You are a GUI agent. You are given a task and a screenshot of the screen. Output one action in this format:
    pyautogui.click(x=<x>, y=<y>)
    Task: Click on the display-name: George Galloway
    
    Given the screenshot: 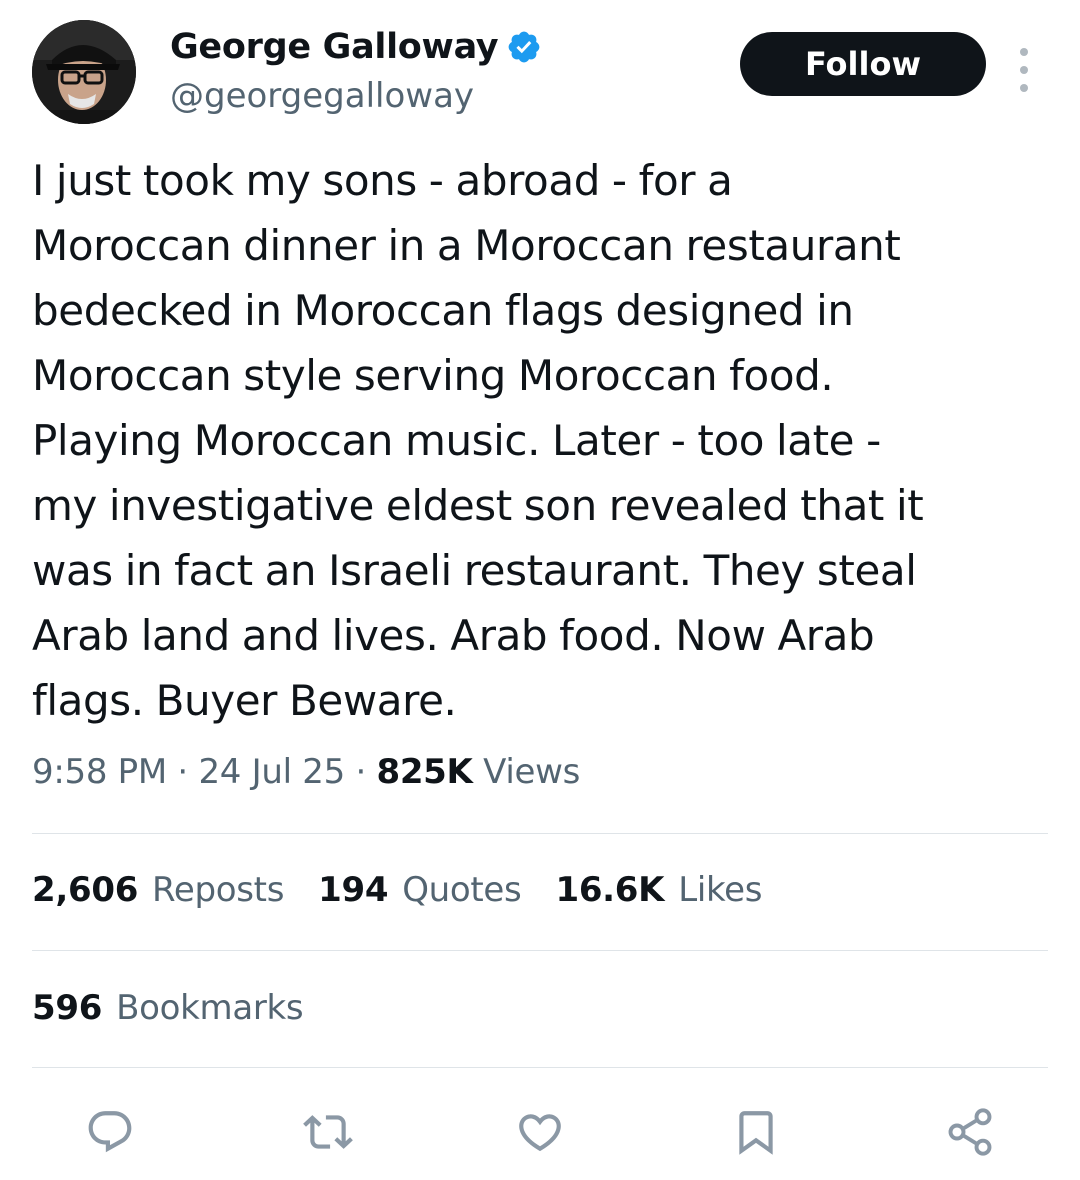 What is the action you would take?
    pyautogui.click(x=334, y=47)
    